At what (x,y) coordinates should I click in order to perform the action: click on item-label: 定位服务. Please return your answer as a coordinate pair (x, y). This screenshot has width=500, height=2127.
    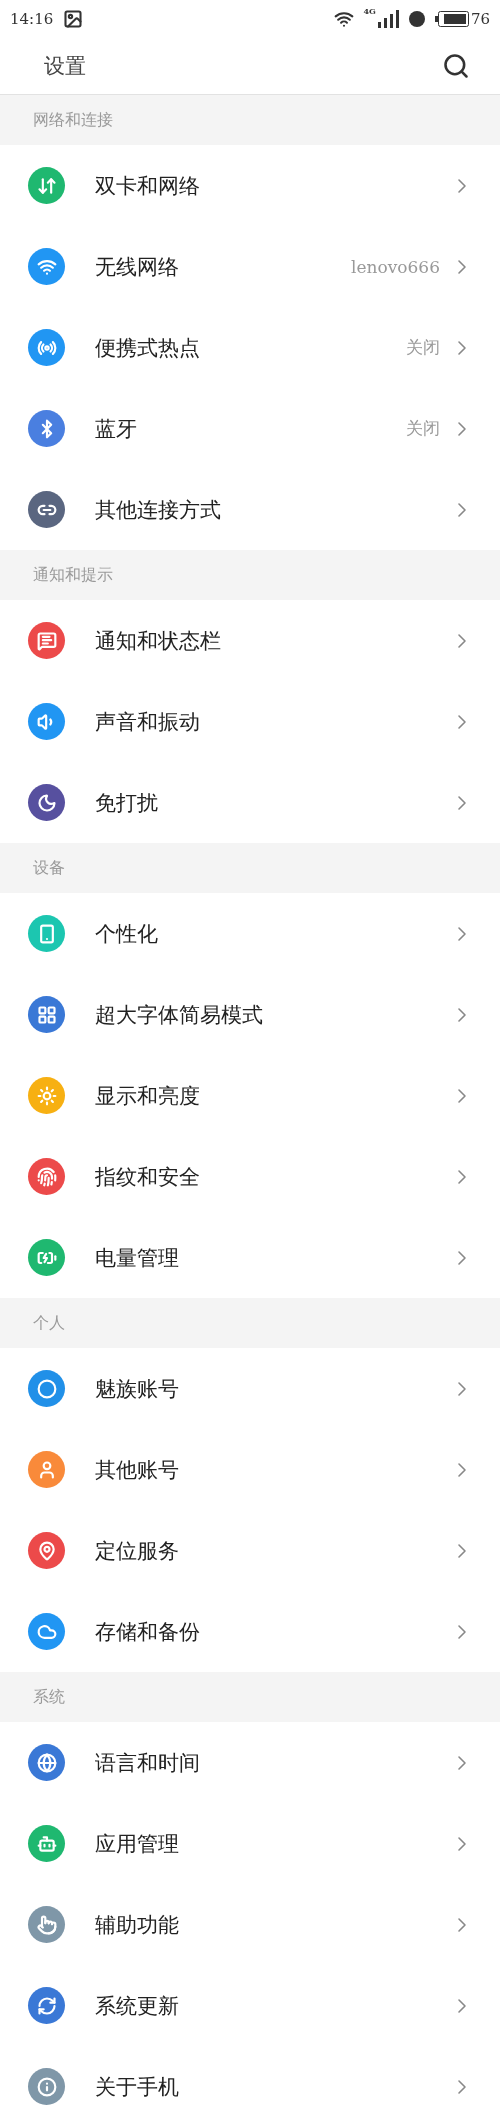
    Looking at the image, I should click on (137, 1551).